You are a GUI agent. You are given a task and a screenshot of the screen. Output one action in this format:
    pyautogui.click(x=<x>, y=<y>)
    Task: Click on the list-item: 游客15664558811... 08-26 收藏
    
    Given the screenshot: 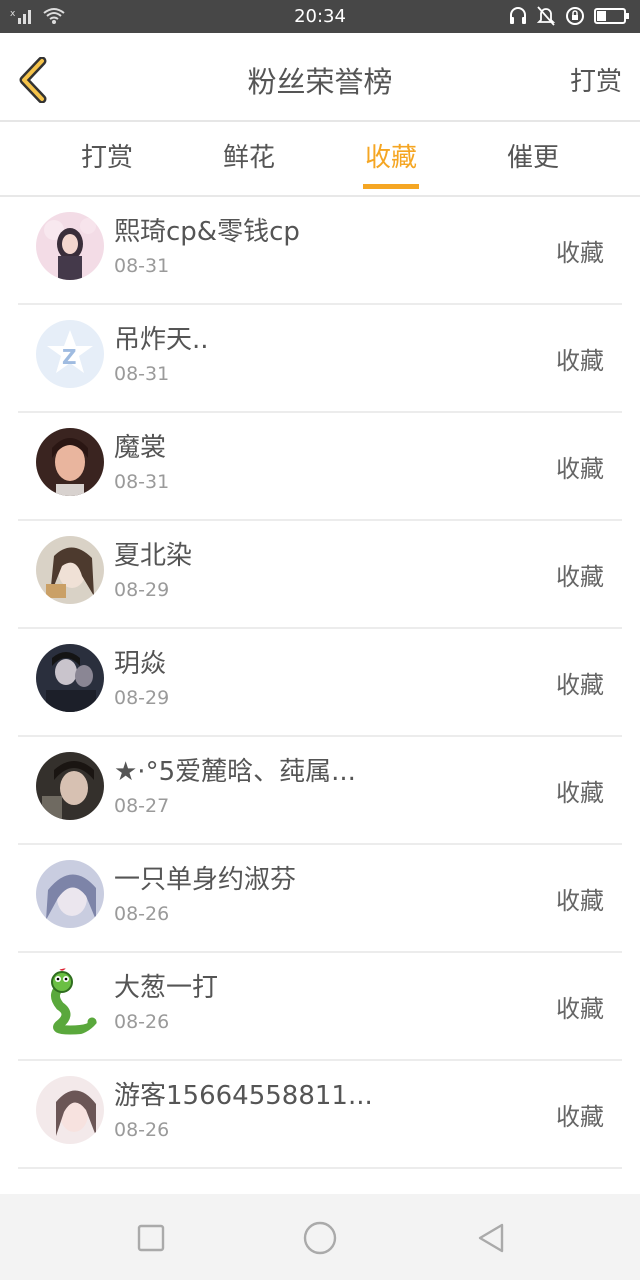 What is the action you would take?
    pyautogui.click(x=320, y=1115)
    